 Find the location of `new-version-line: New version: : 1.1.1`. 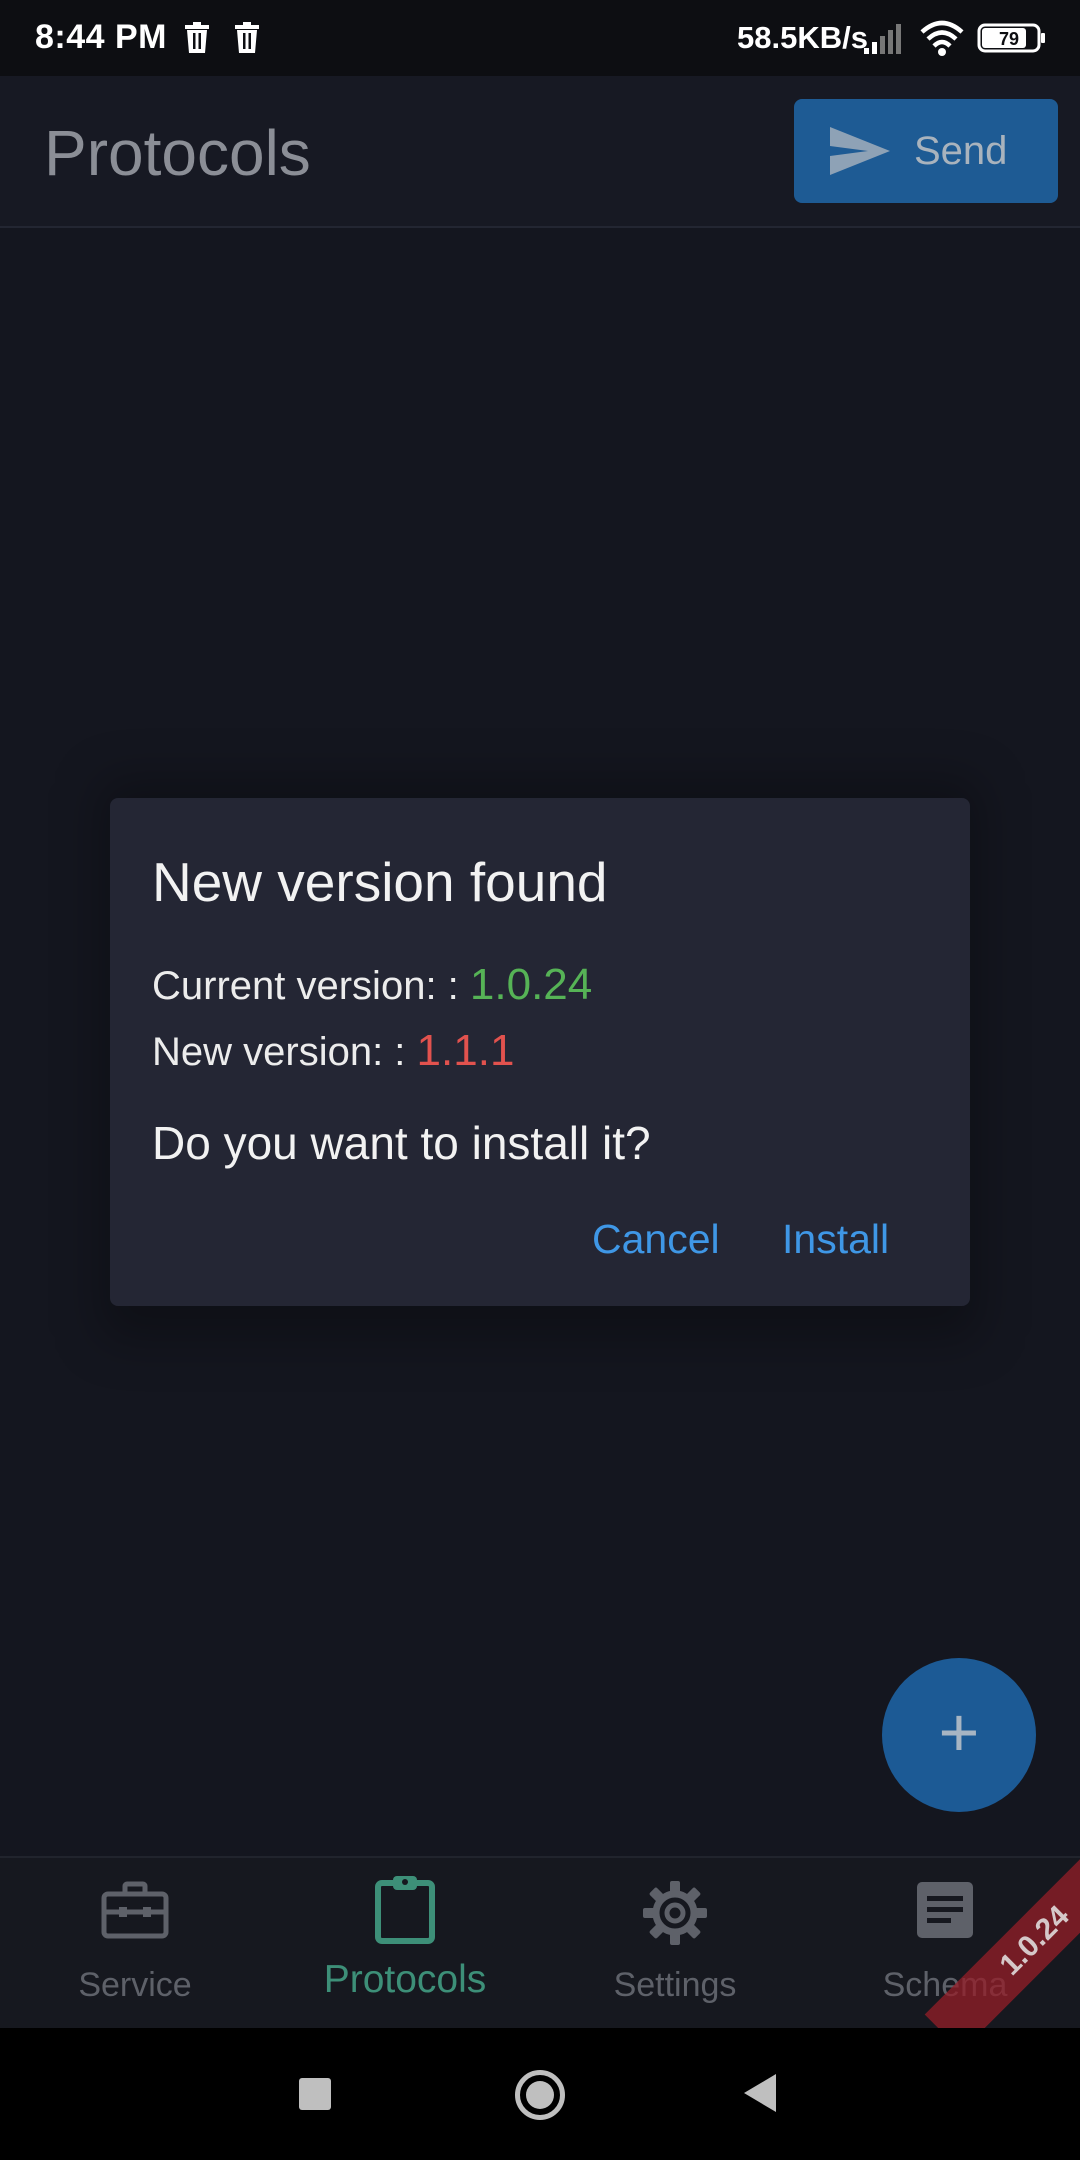

new-version-line: New version: : 1.1.1 is located at coordinates (333, 1051).